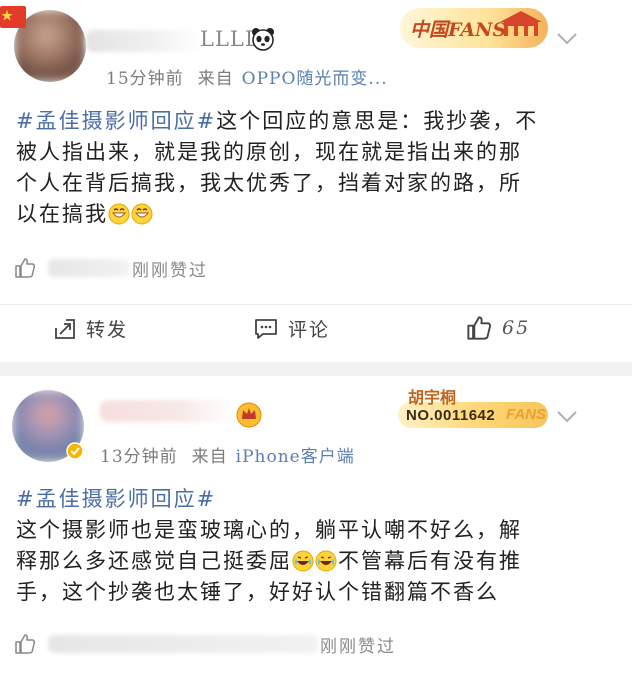  Describe the element at coordinates (145, 79) in the screenshot. I see `post-time: 15分钟前` at that location.